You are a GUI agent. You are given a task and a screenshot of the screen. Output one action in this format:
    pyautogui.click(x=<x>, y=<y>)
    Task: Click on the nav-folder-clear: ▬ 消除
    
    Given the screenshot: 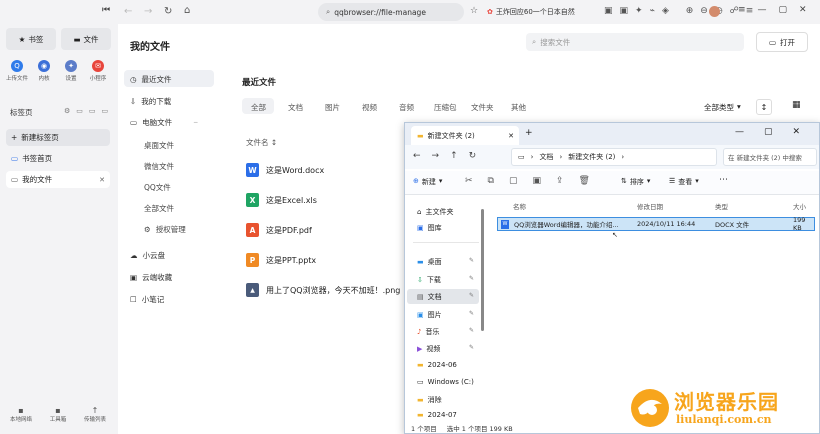 What is the action you would take?
    pyautogui.click(x=446, y=400)
    